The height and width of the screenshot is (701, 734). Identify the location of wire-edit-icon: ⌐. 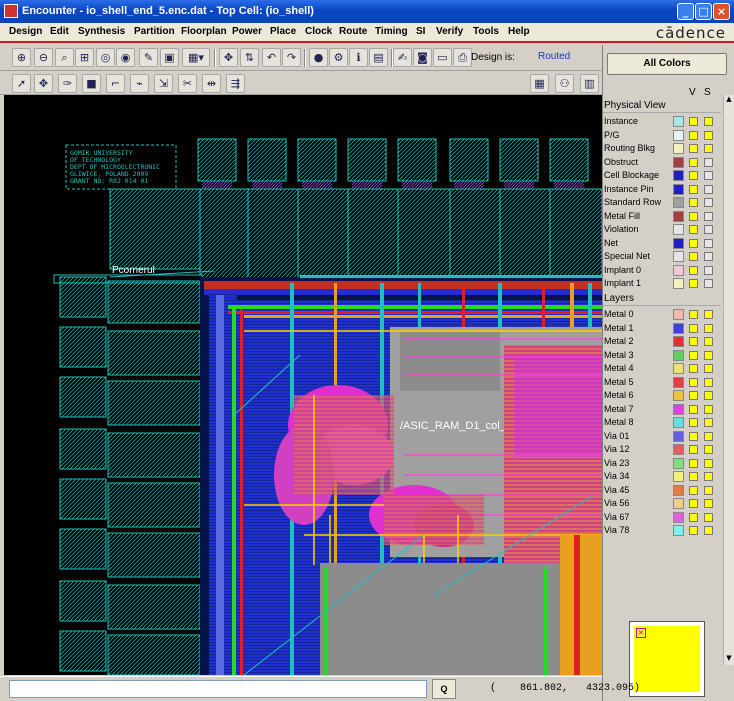
(115, 83).